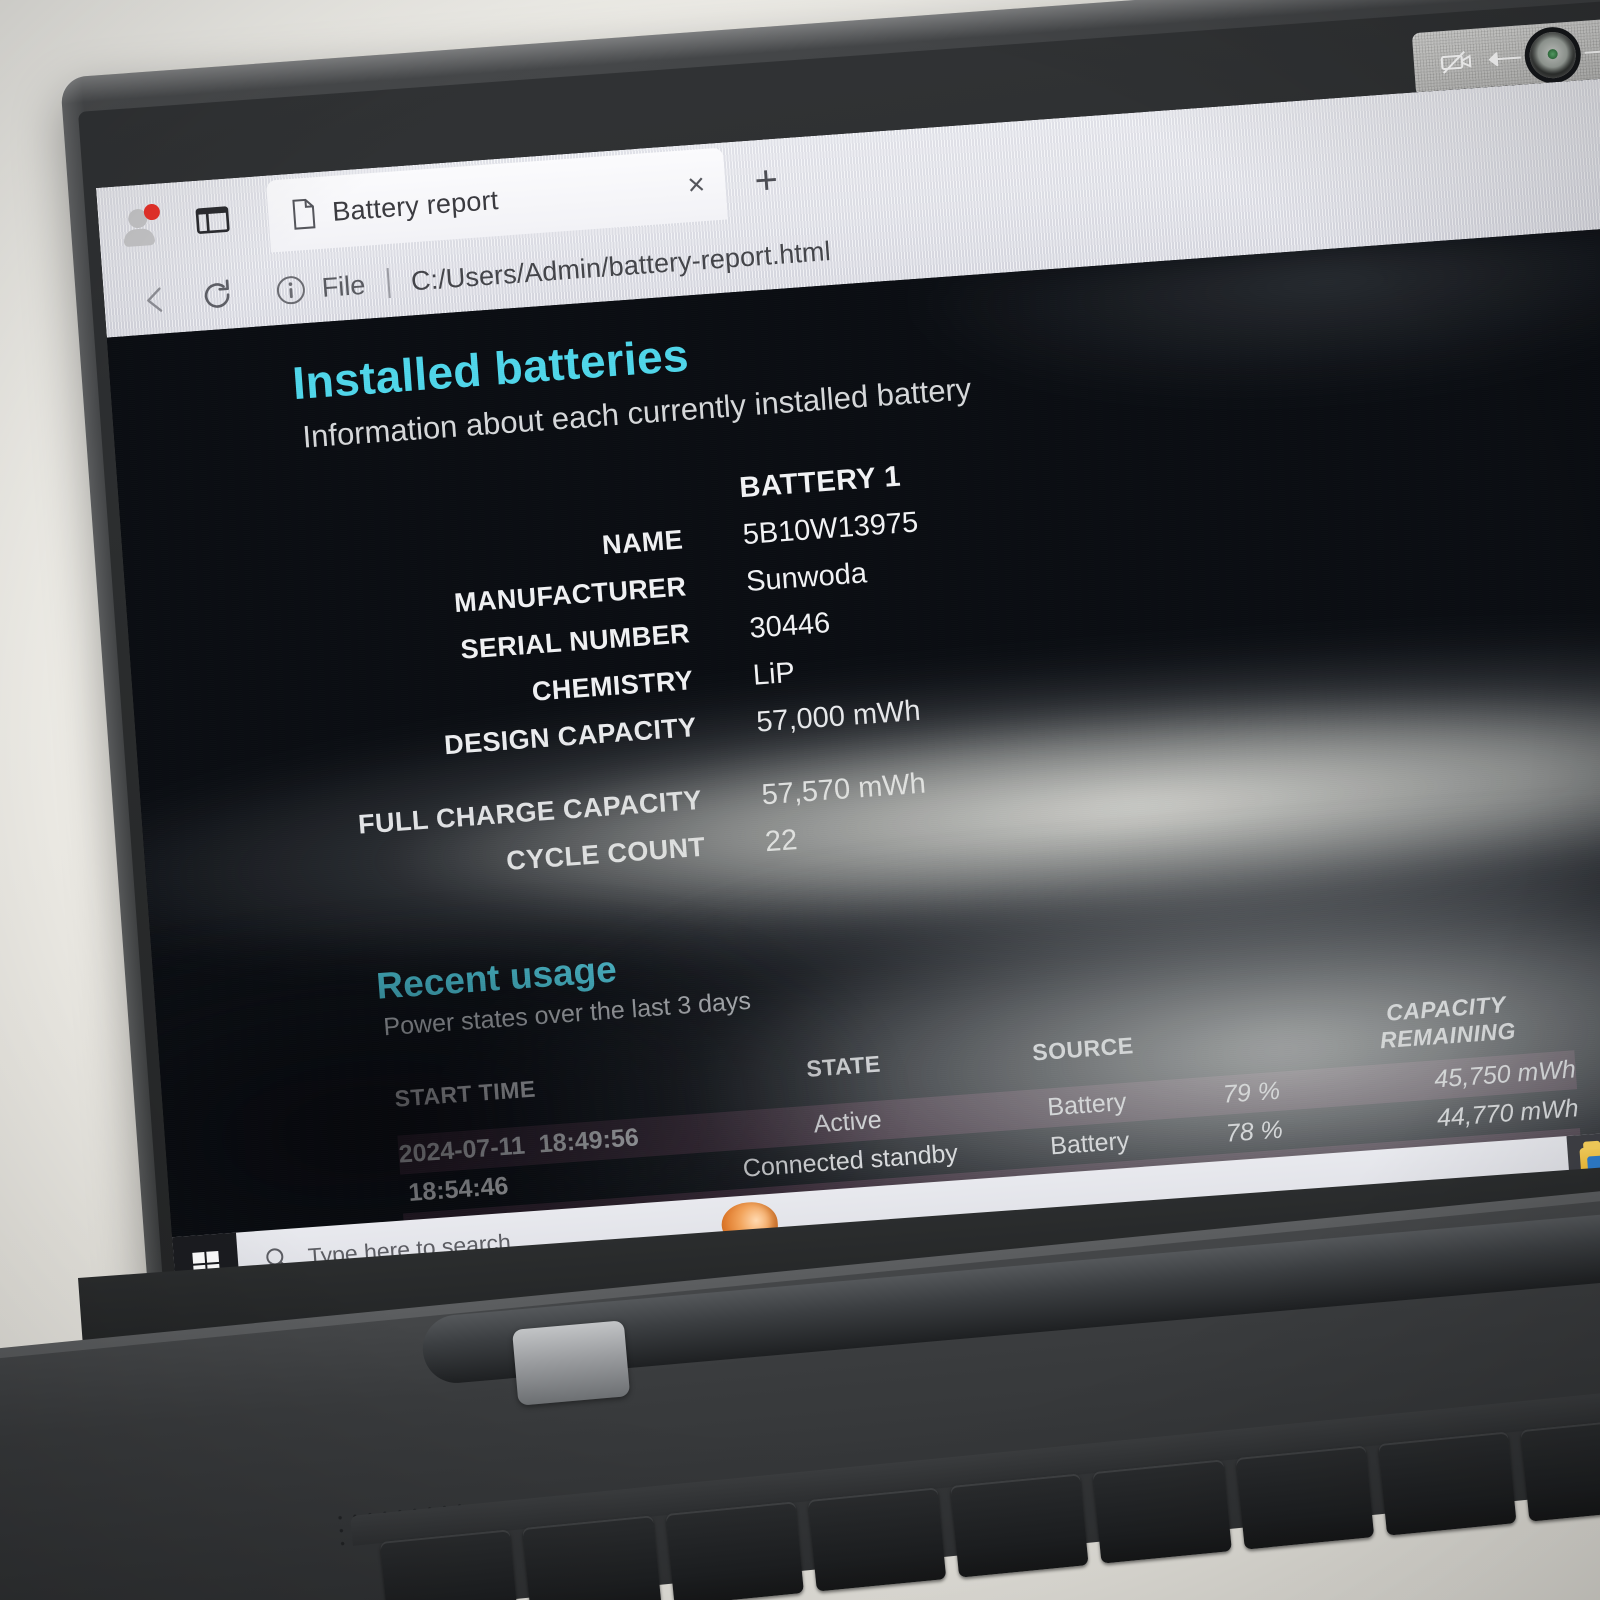 Image resolution: width=1600 pixels, height=1600 pixels. Describe the element at coordinates (781, 841) in the screenshot. I see `spec-value: 22` at that location.